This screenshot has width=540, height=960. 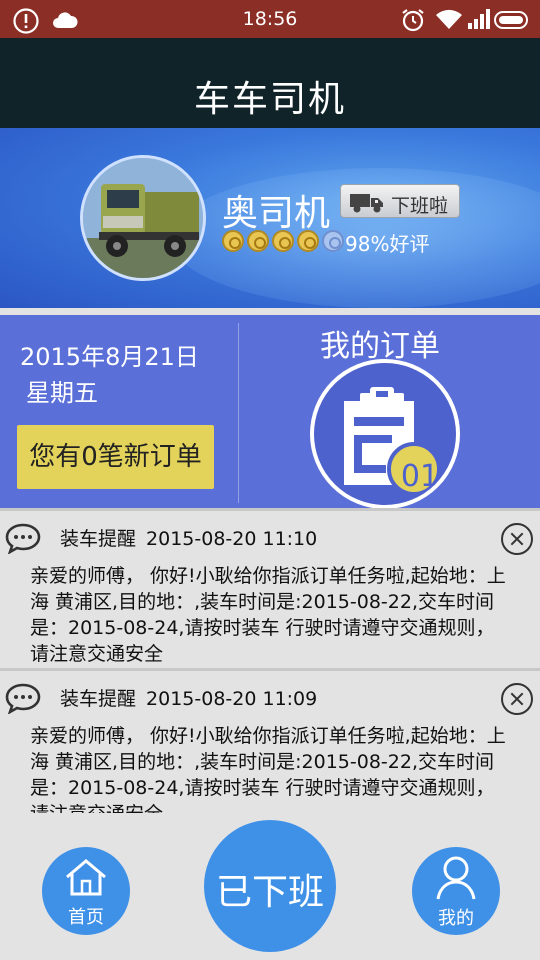 I want to click on person-icon, so click(x=456, y=880).